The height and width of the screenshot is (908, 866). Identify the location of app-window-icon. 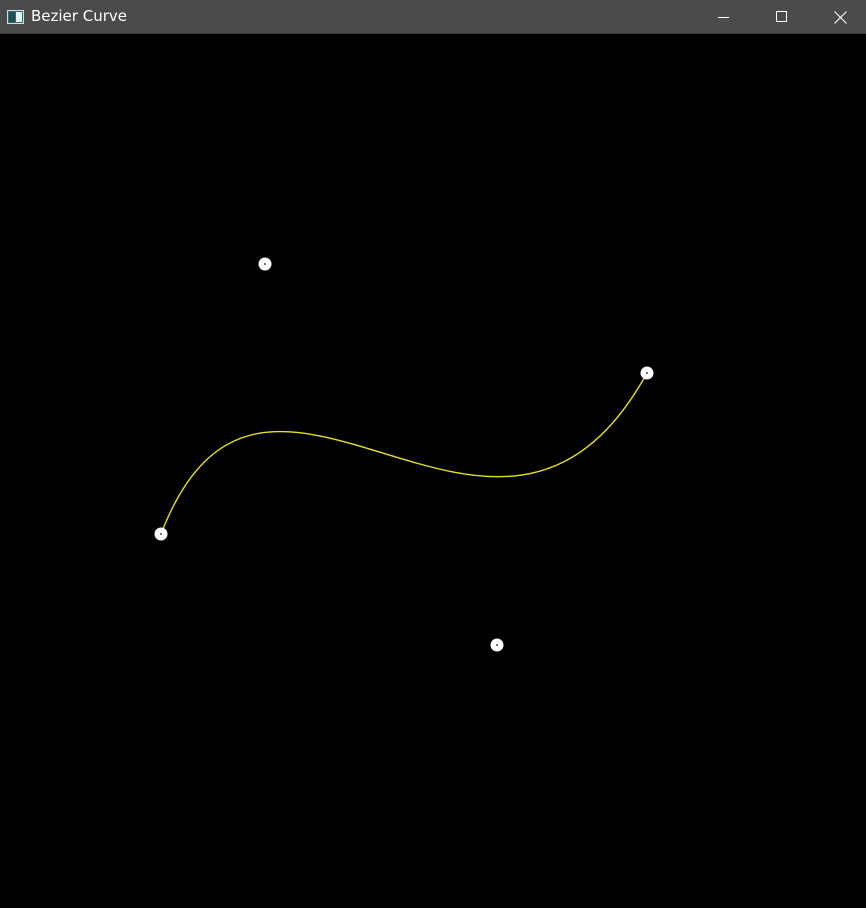
(15, 16).